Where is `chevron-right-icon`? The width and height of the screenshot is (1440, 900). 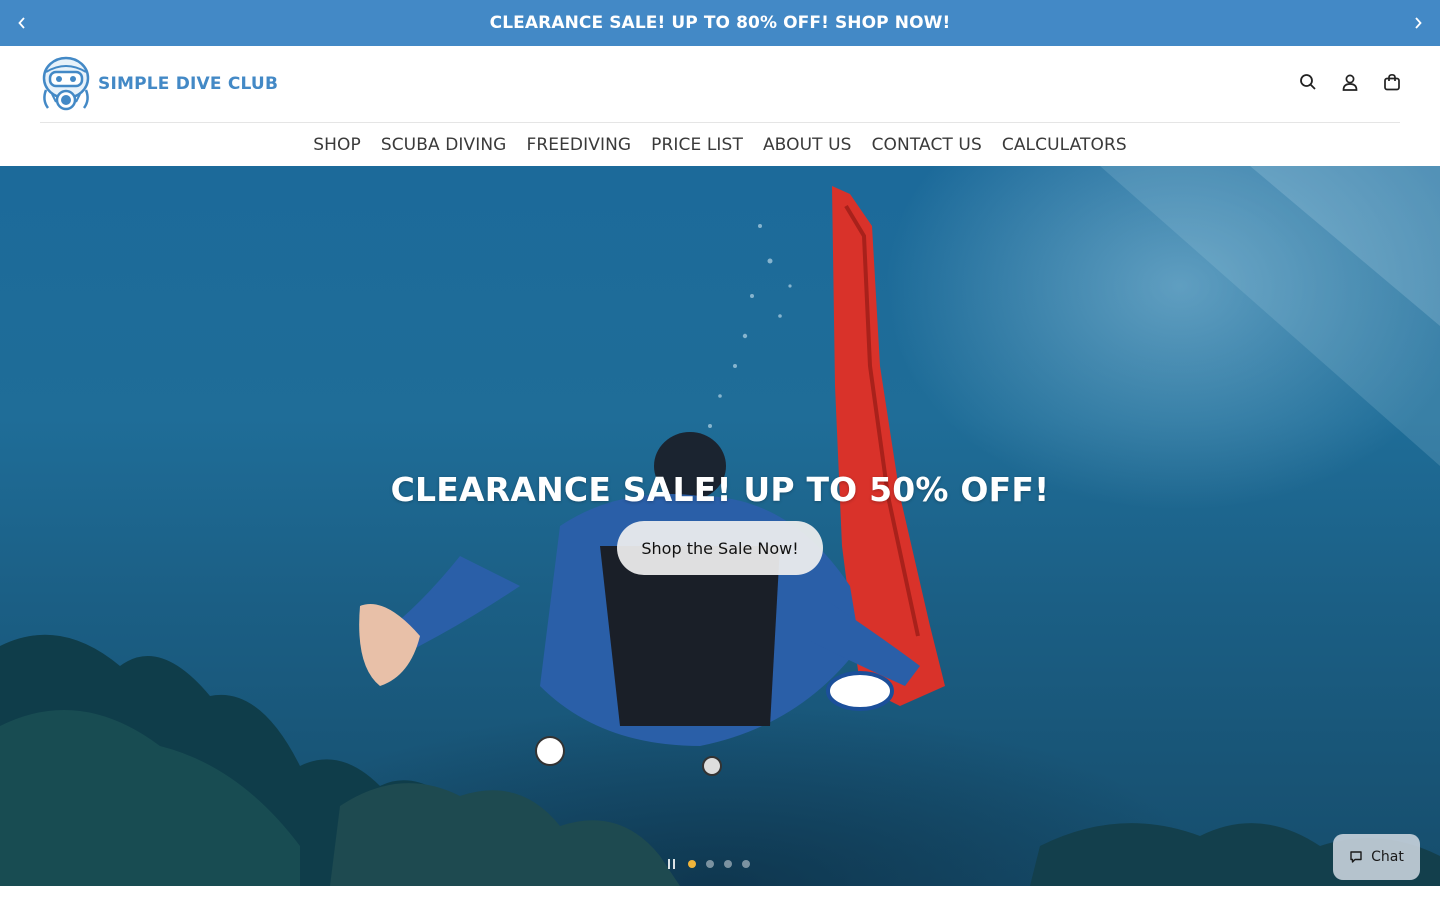 chevron-right-icon is located at coordinates (1418, 23).